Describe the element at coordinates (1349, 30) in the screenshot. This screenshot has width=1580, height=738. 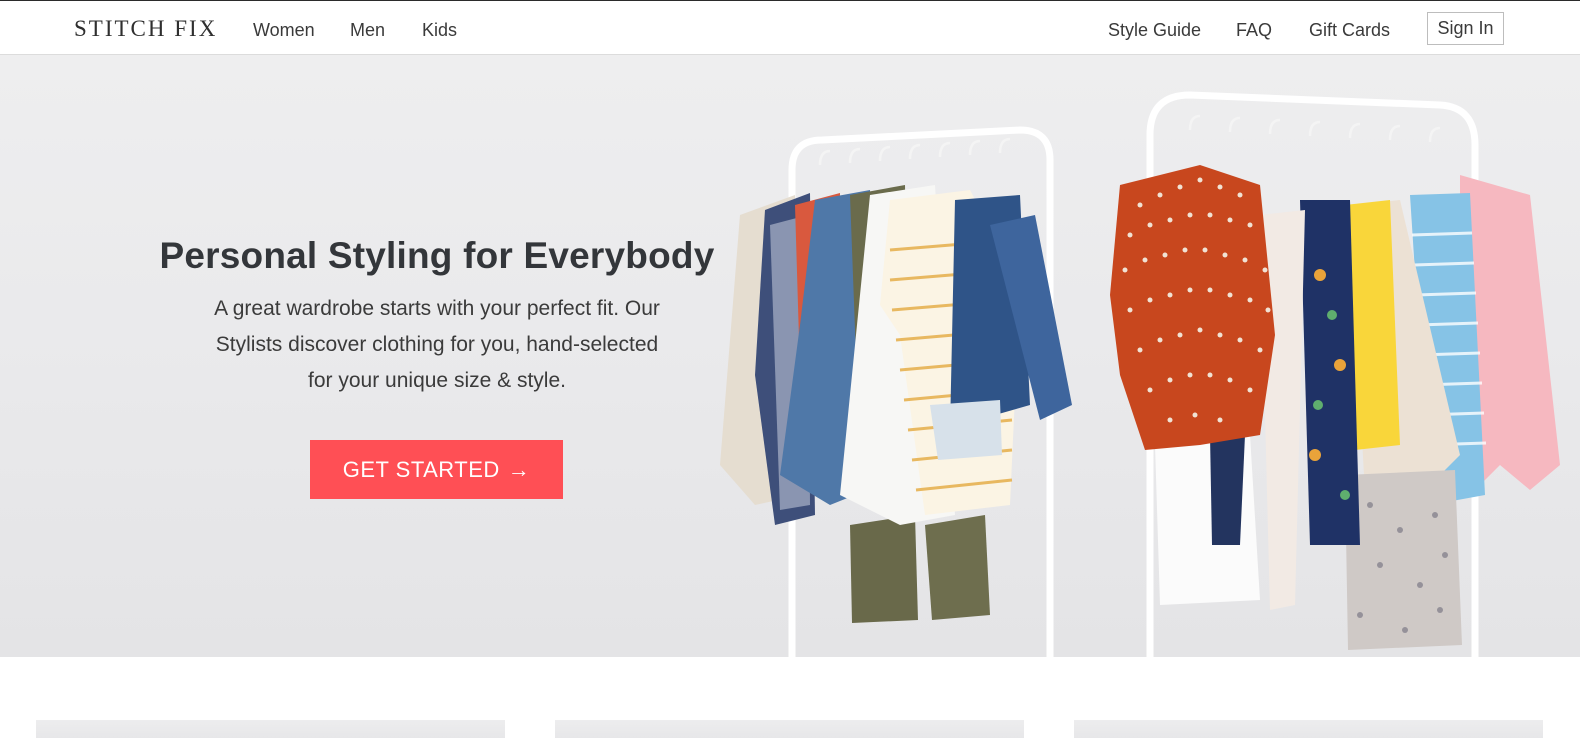
I see `nav-gift-cards: Gift Cards` at that location.